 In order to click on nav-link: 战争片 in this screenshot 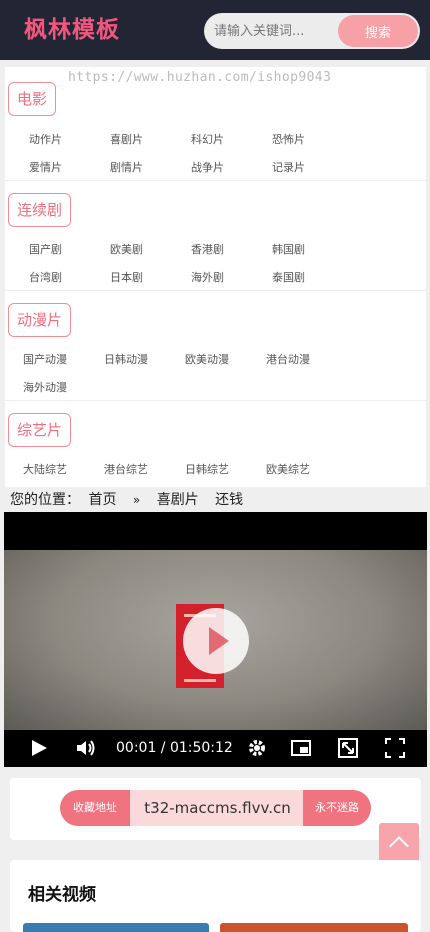, I will do `click(207, 167)`.